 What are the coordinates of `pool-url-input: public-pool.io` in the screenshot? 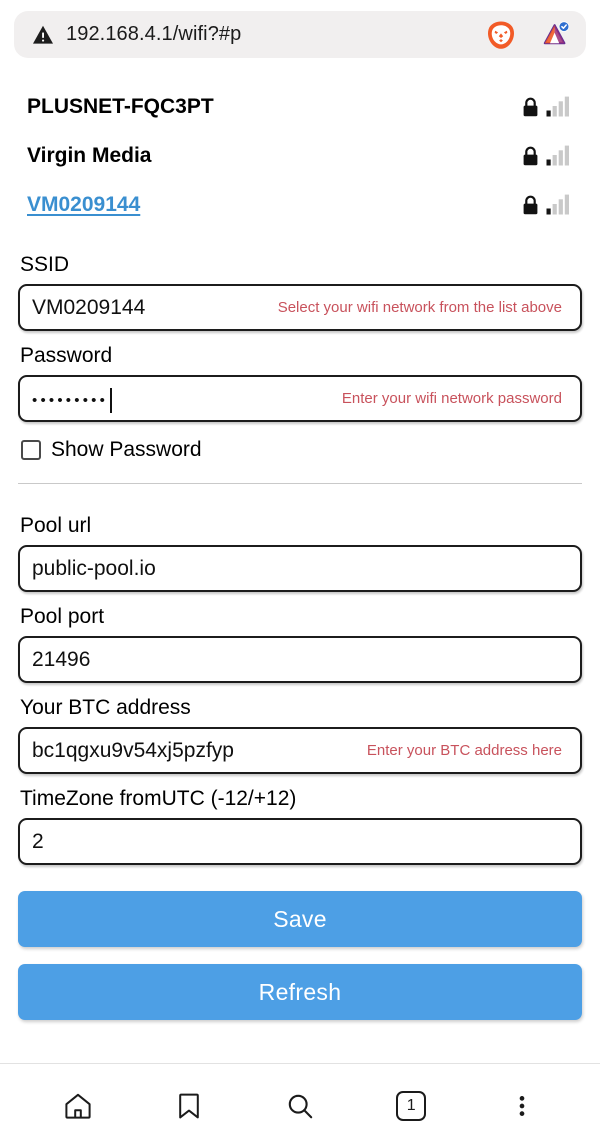 It's located at (300, 568).